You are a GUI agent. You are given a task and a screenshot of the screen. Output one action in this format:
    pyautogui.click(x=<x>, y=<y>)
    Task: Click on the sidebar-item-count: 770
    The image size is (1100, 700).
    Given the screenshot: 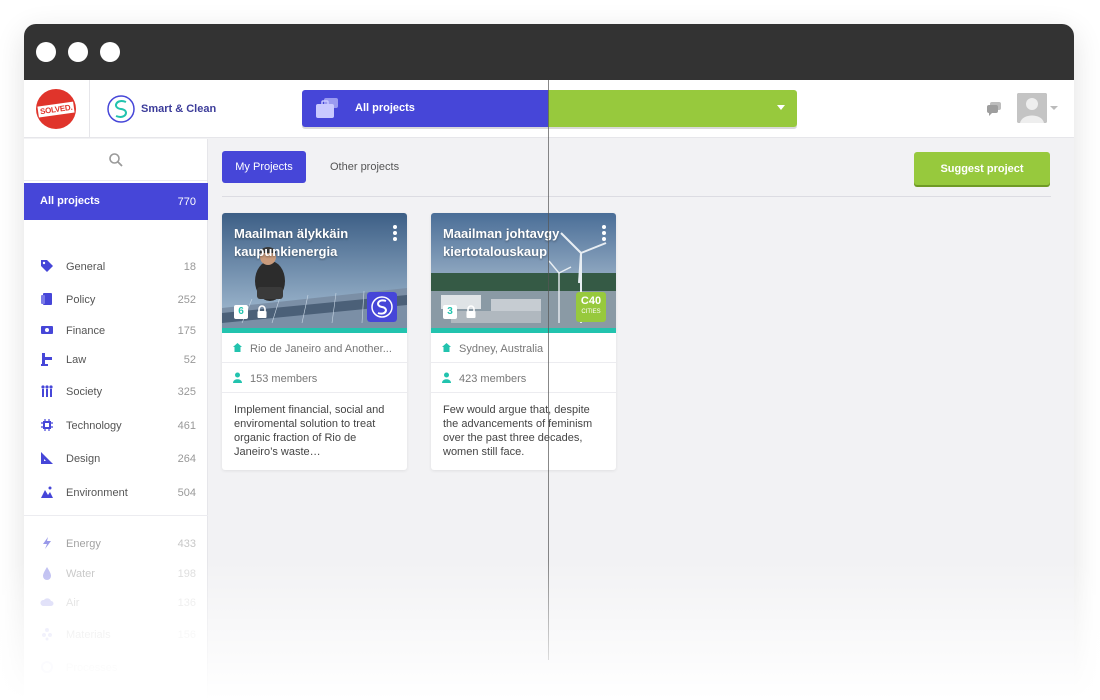 What is the action you would take?
    pyautogui.click(x=186, y=202)
    